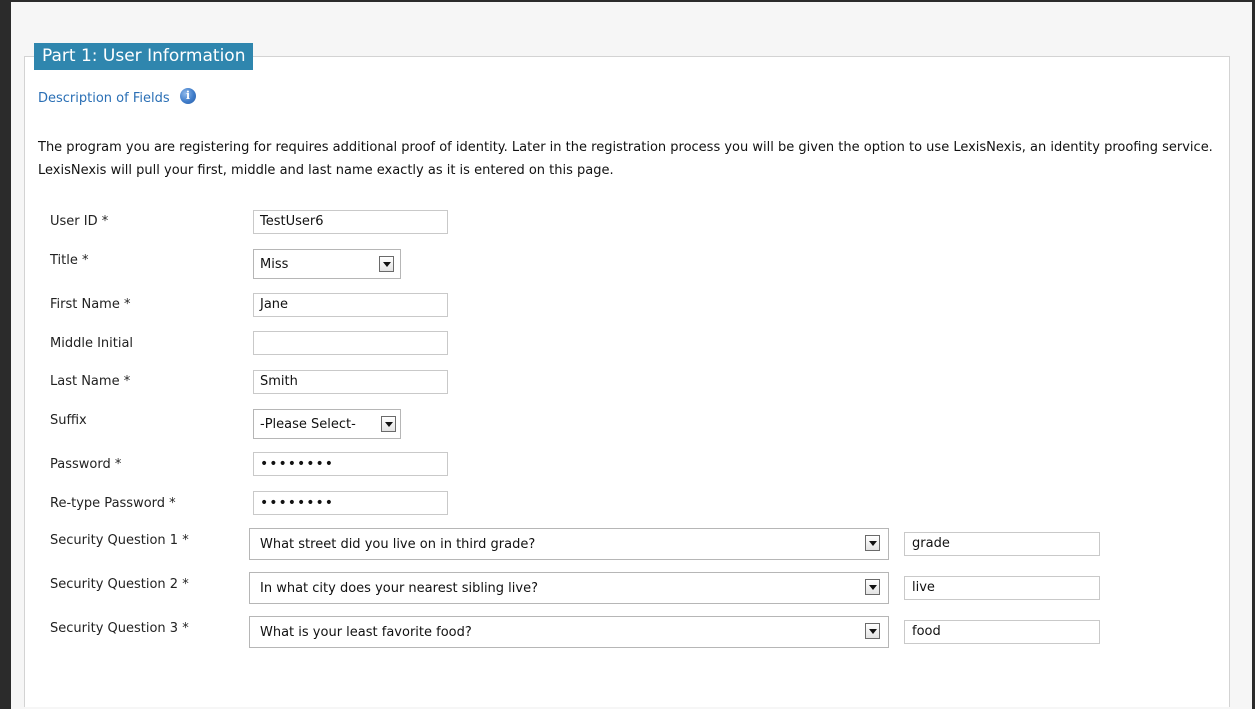 This screenshot has width=1255, height=709. What do you see at coordinates (350, 464) in the screenshot?
I see `password-input: ••••••••` at bounding box center [350, 464].